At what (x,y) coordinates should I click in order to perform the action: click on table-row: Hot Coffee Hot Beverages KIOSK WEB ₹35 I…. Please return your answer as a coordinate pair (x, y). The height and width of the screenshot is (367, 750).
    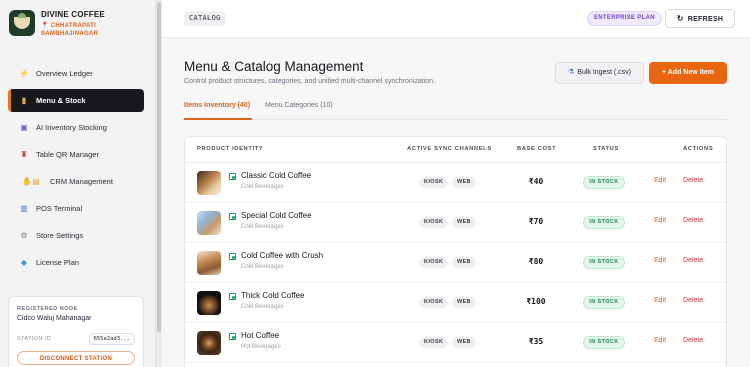
    Looking at the image, I should click on (455, 343).